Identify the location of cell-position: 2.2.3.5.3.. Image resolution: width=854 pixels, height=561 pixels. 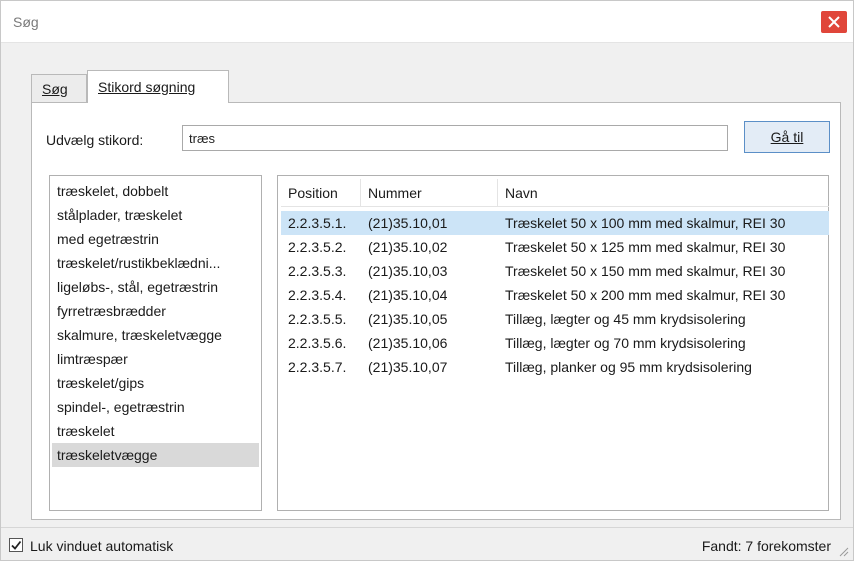
(317, 271).